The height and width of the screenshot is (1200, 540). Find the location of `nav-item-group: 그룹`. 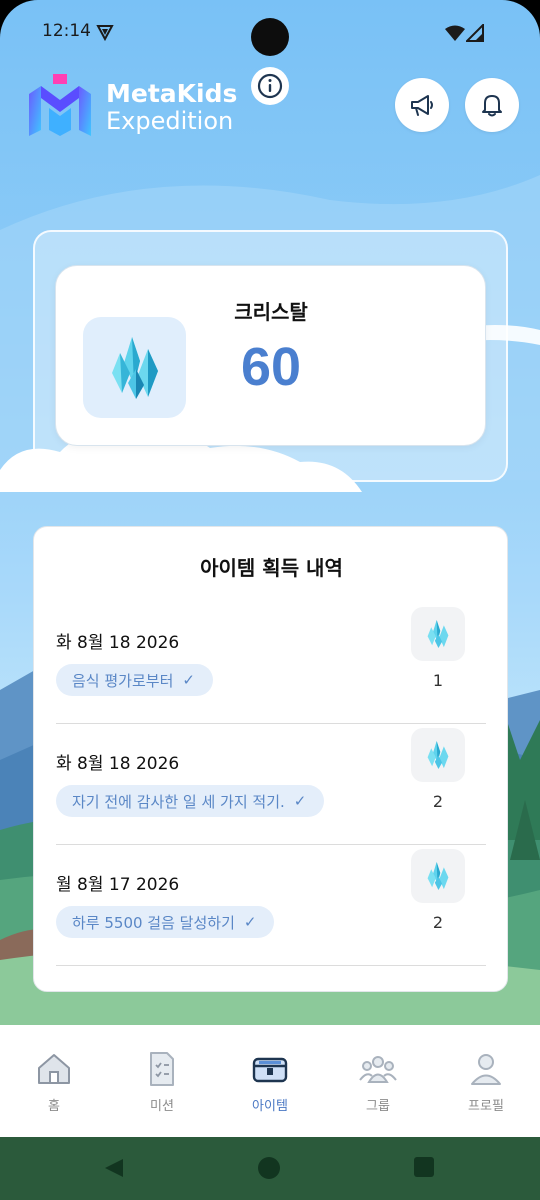

nav-item-group: 그룹 is located at coordinates (378, 1081).